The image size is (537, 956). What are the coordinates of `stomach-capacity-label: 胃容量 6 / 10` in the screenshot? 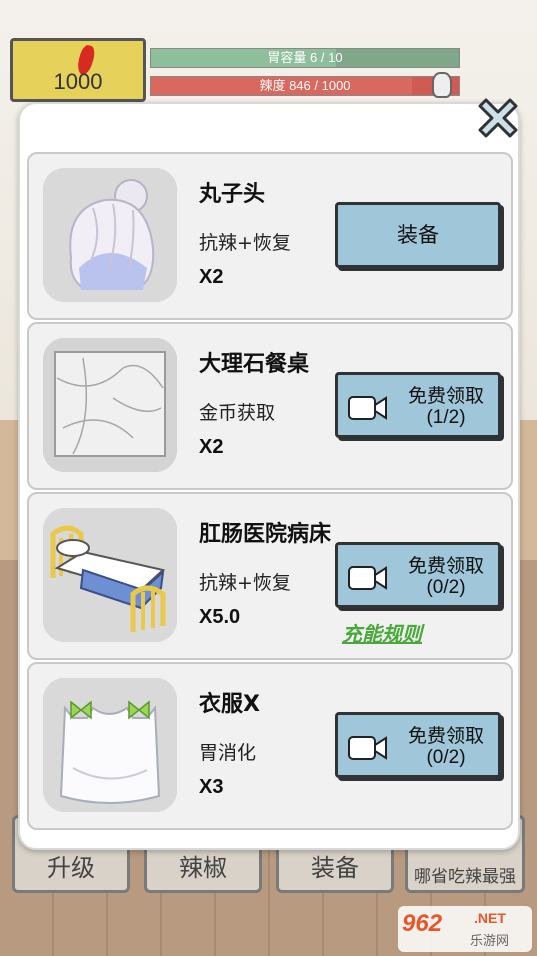 It's located at (305, 57).